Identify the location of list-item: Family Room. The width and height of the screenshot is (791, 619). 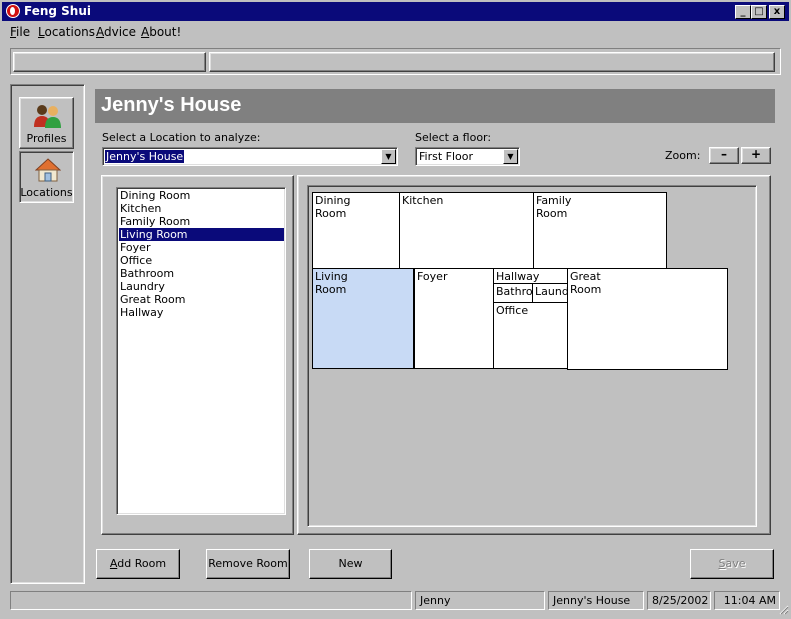
(201, 221).